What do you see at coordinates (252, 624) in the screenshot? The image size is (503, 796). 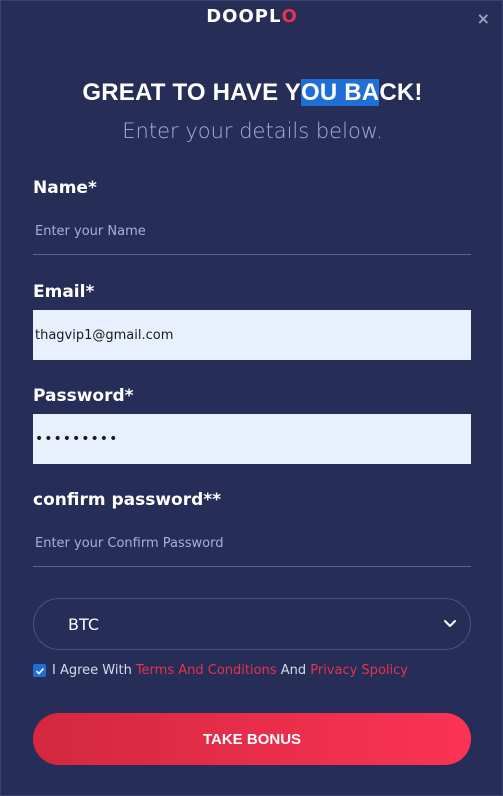 I see `currency-select: BTC` at bounding box center [252, 624].